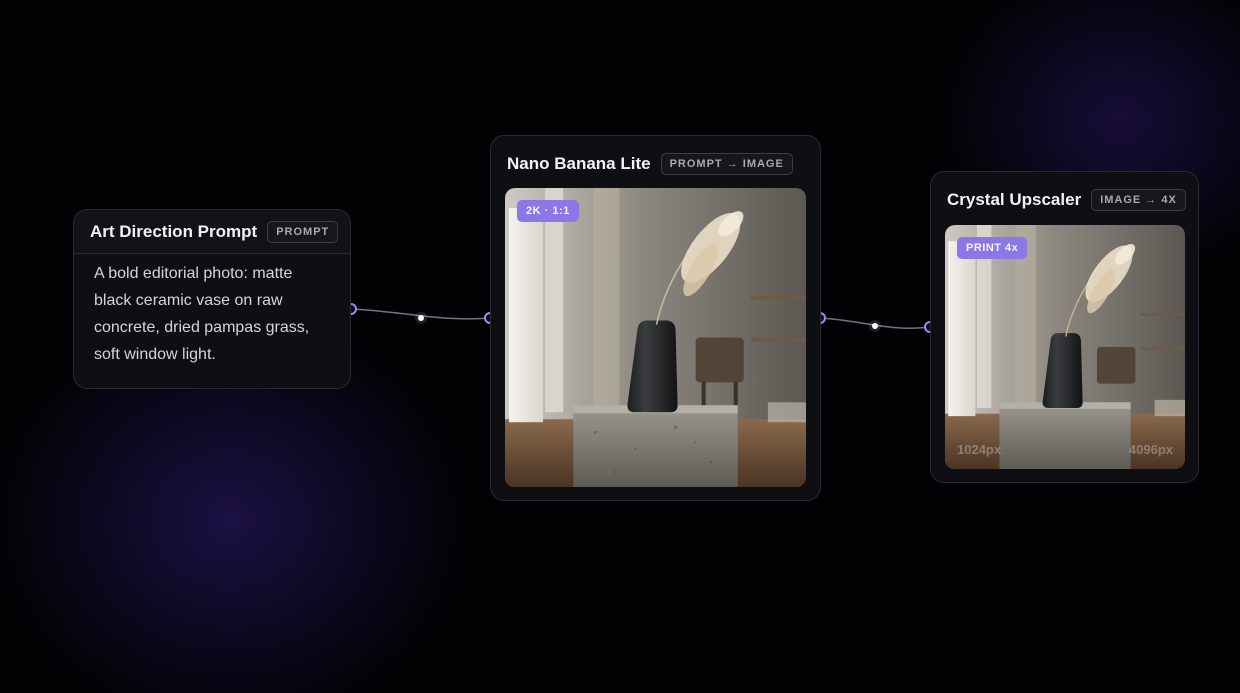  What do you see at coordinates (579, 163) in the screenshot?
I see `node-title: Nano Banana Lite` at bounding box center [579, 163].